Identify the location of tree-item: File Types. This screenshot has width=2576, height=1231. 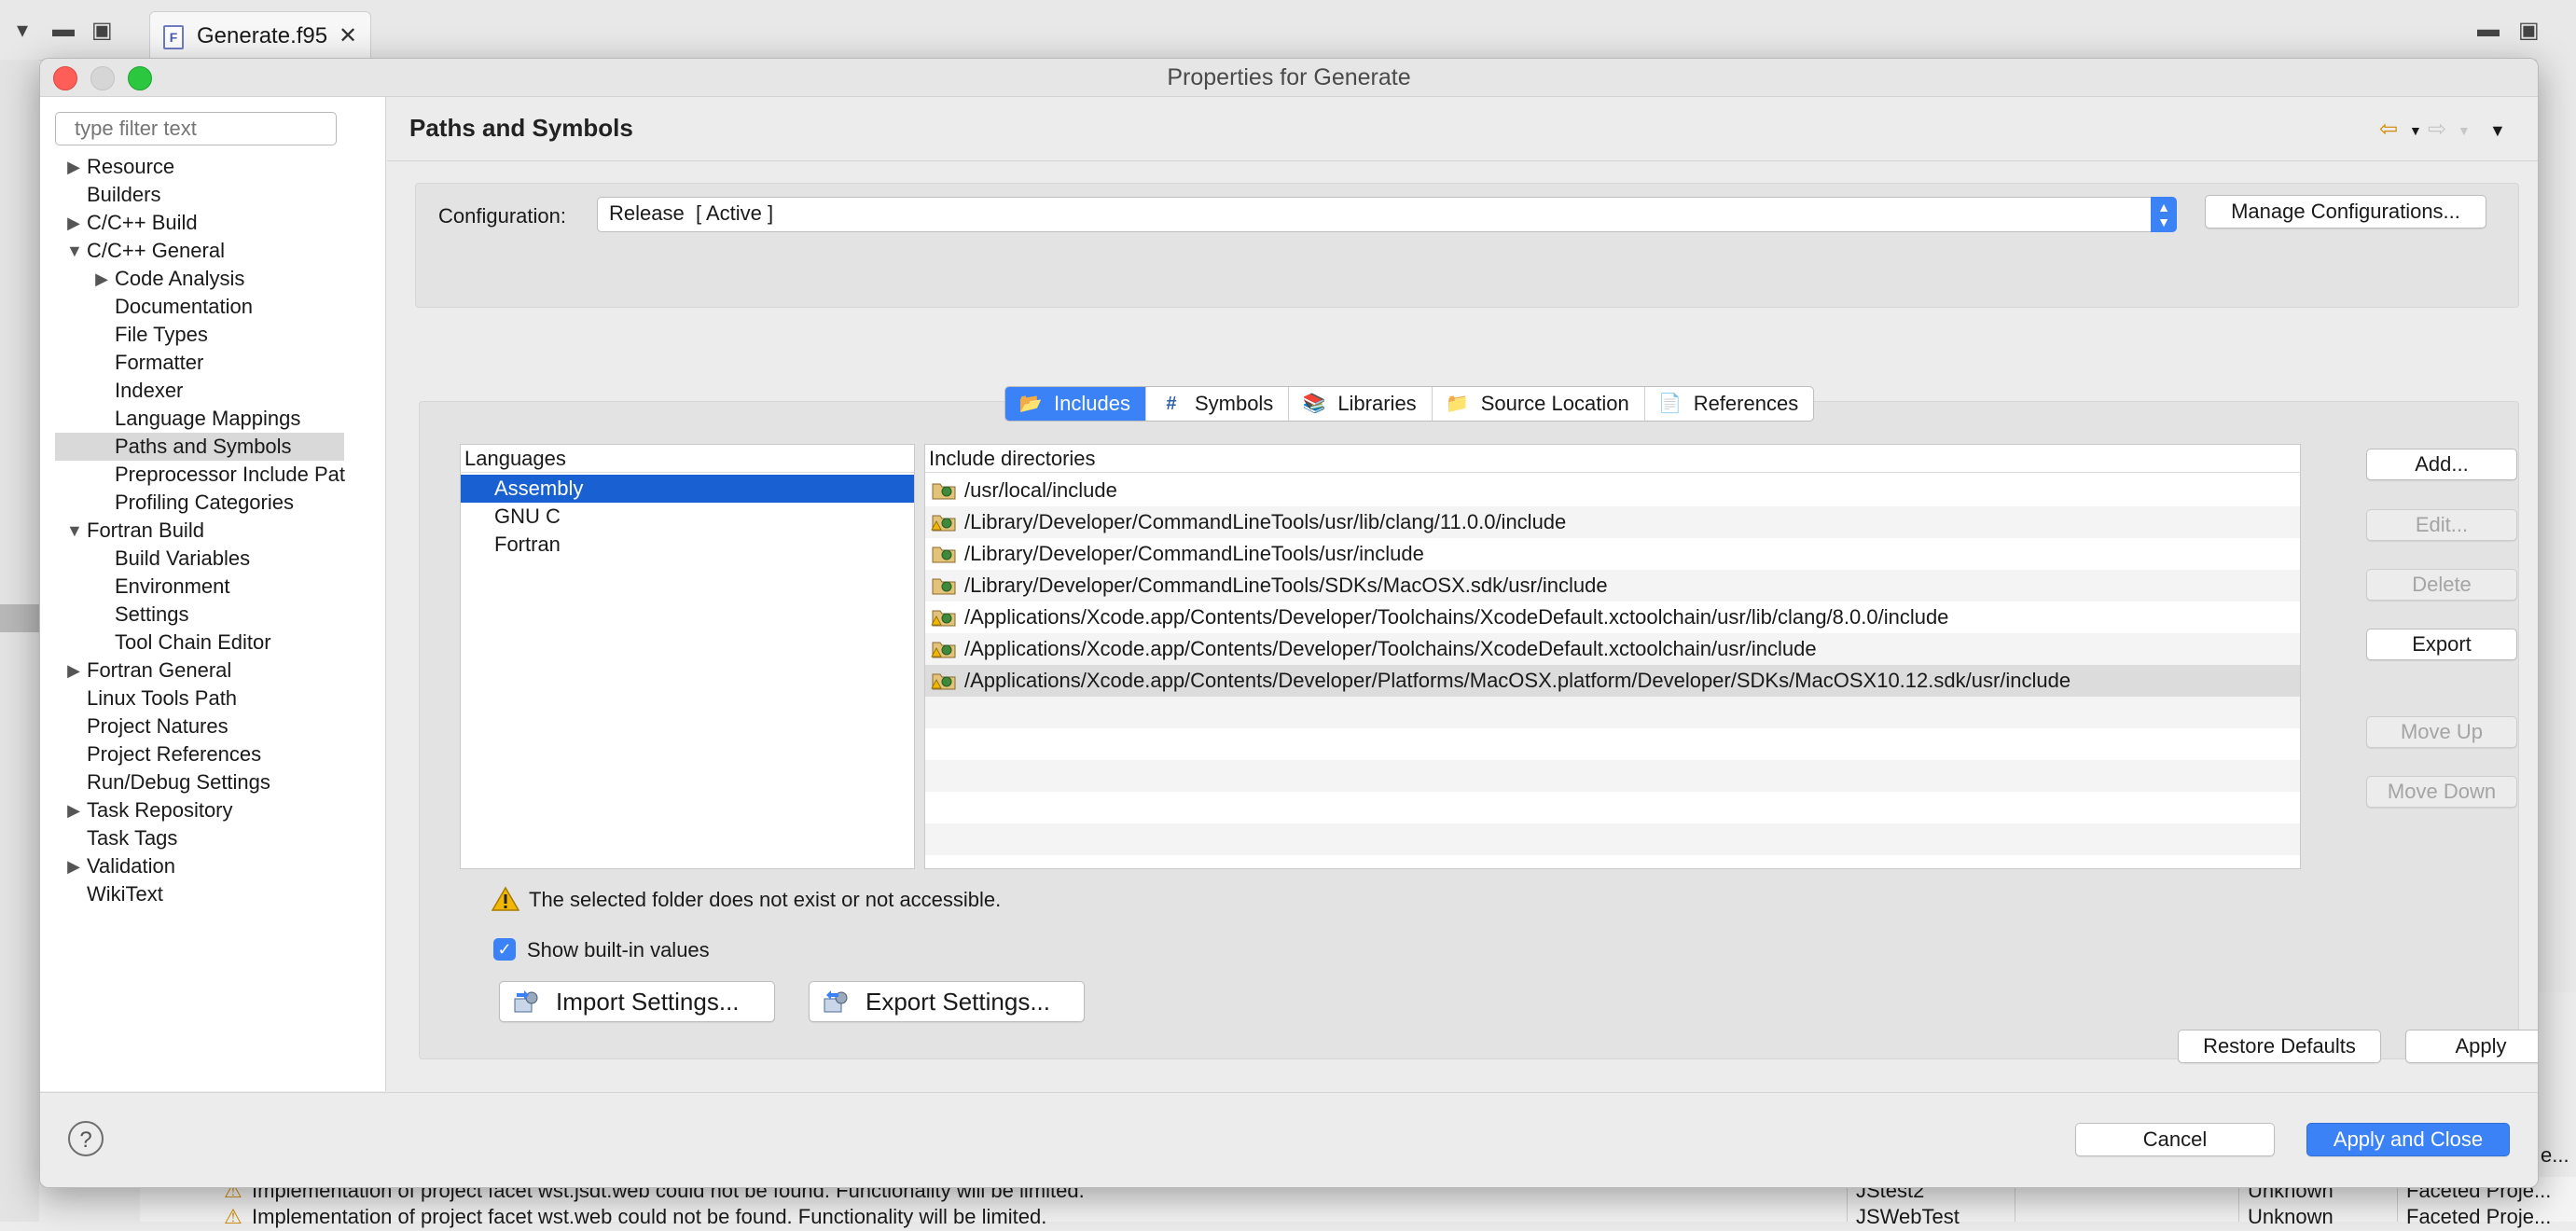
(212, 335).